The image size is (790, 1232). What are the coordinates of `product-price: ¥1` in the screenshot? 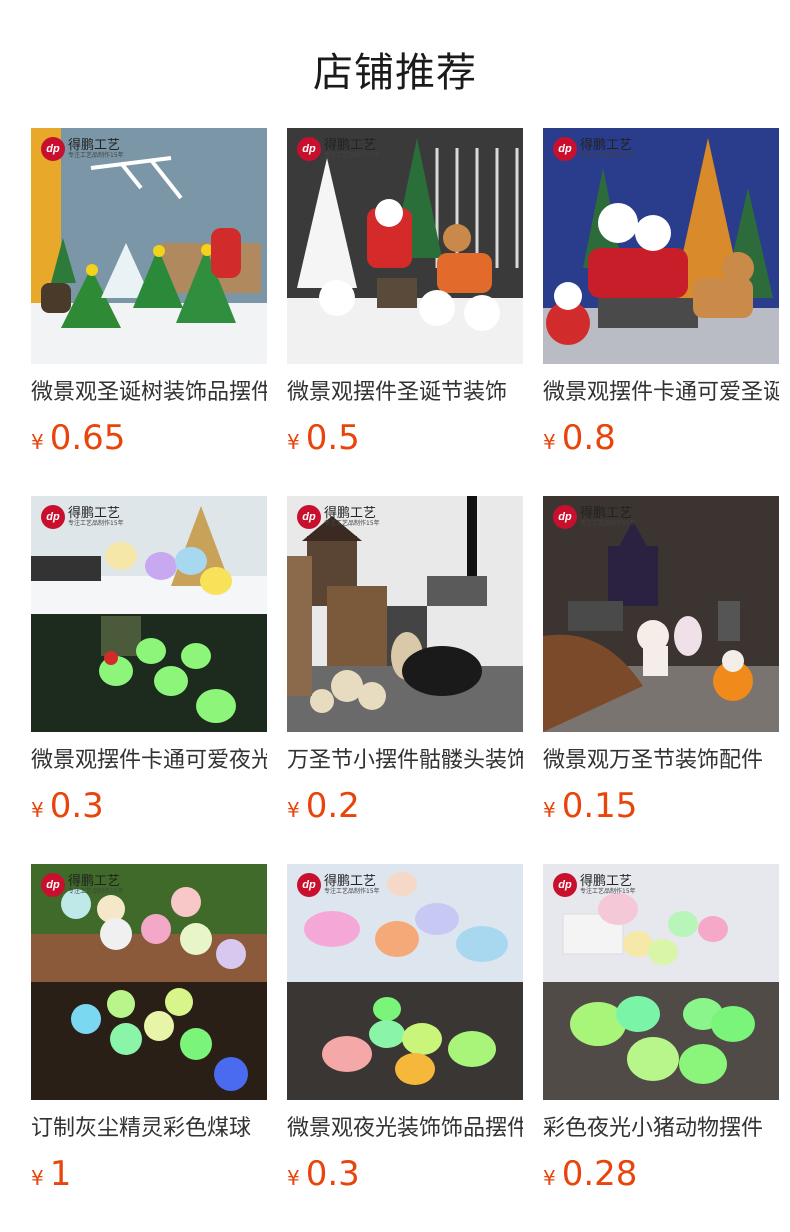 It's located at (51, 1174).